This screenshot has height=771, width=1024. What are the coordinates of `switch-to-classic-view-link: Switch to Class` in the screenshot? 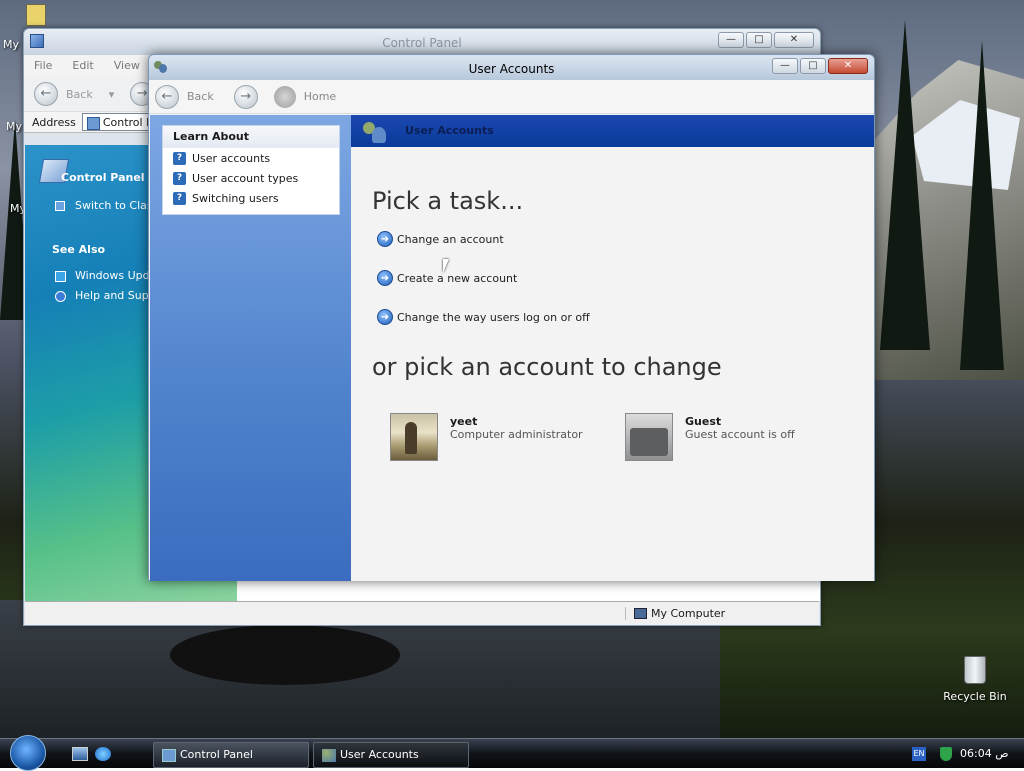 It's located at (115, 205).